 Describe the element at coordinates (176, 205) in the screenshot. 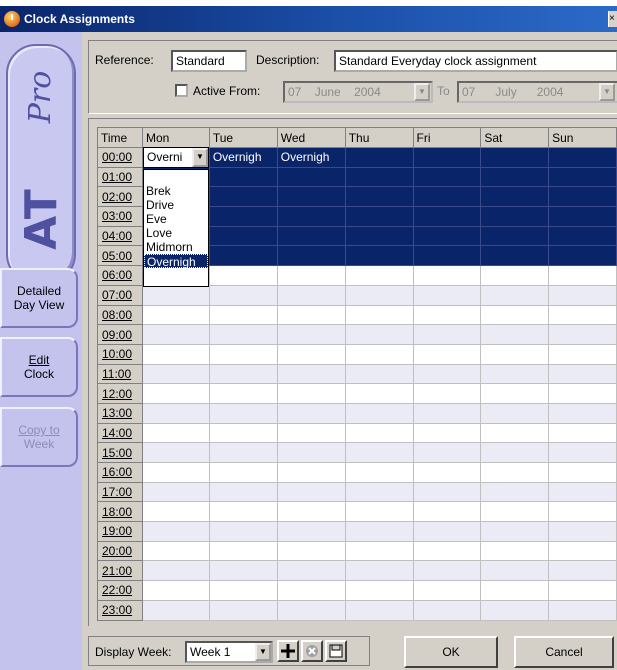

I see `dropdown-option: Drive` at that location.